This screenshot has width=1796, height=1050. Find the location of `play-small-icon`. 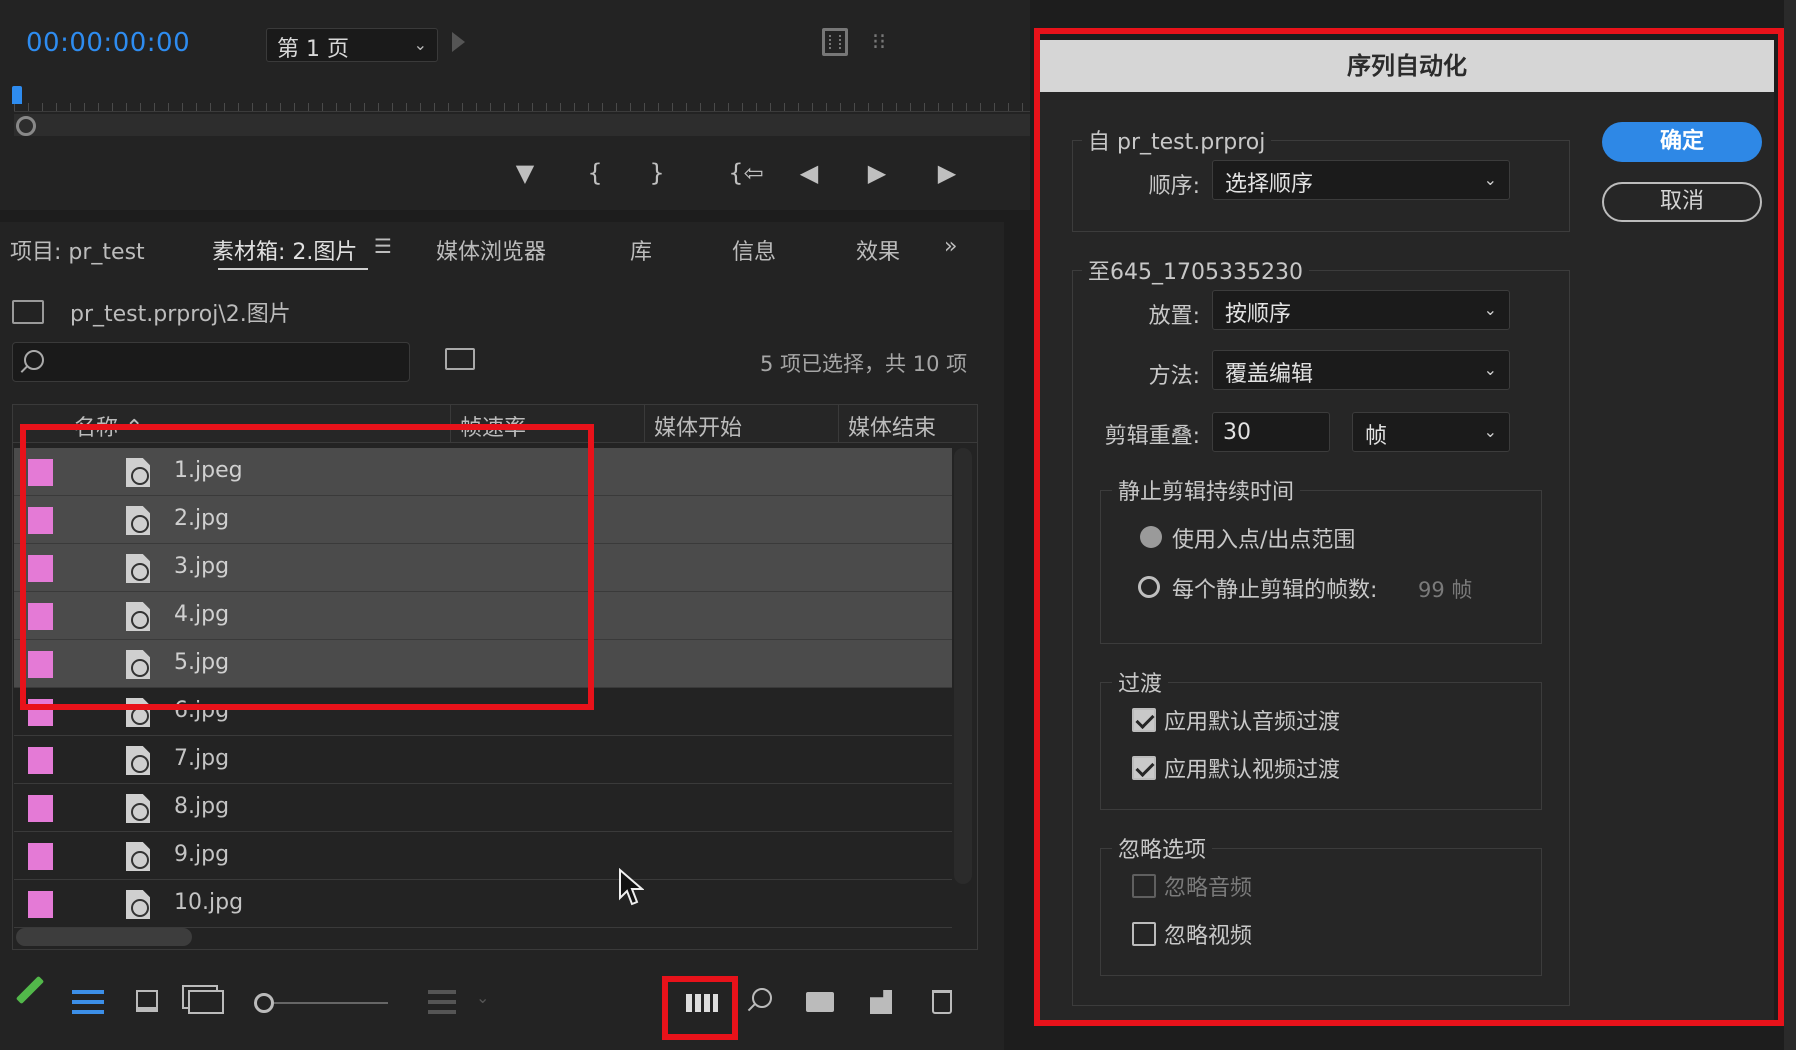

play-small-icon is located at coordinates (458, 42).